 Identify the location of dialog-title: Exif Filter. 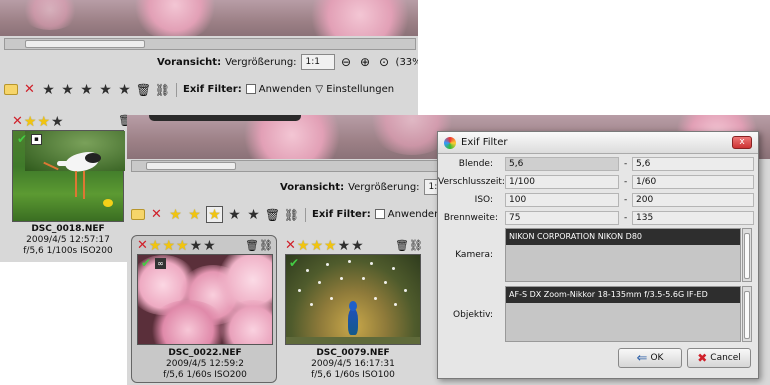
(484, 142).